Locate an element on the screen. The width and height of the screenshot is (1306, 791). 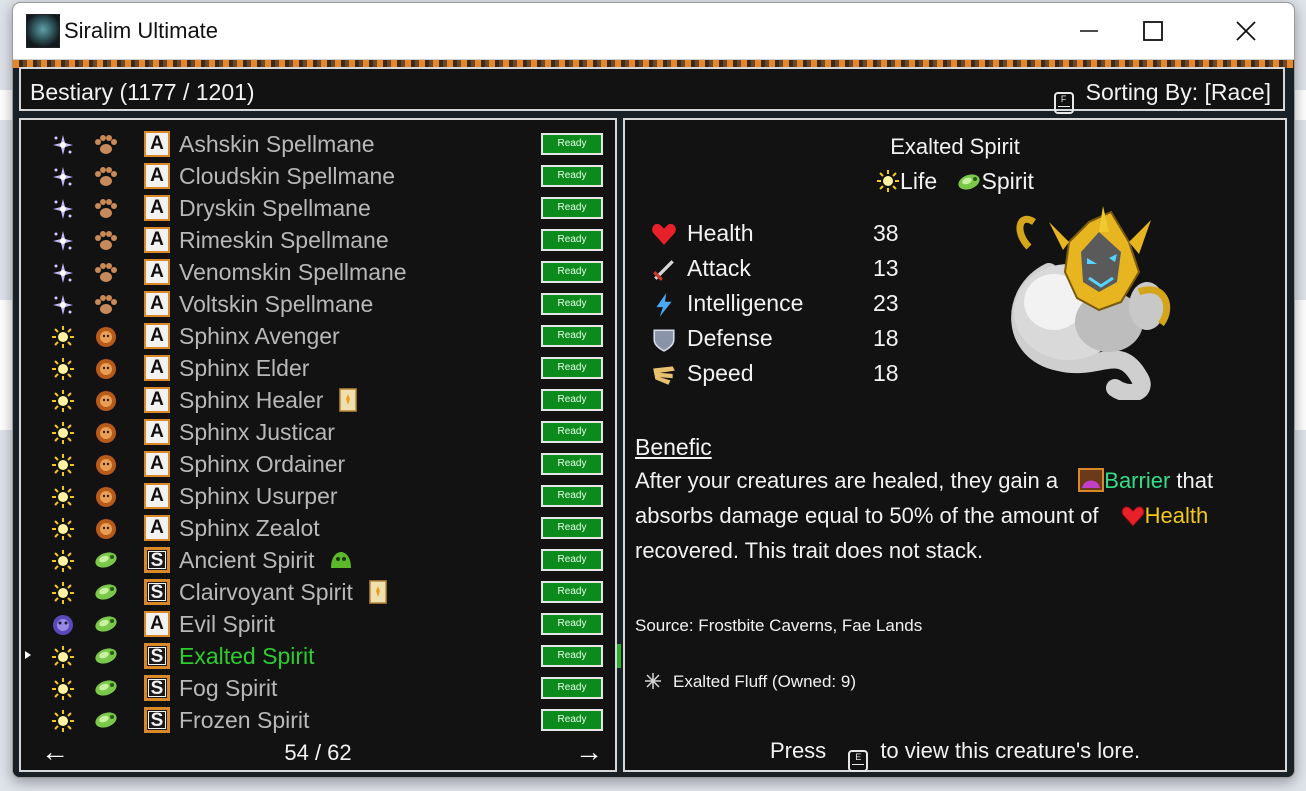
creature-name: Sphinx Avenger is located at coordinates (259, 336).